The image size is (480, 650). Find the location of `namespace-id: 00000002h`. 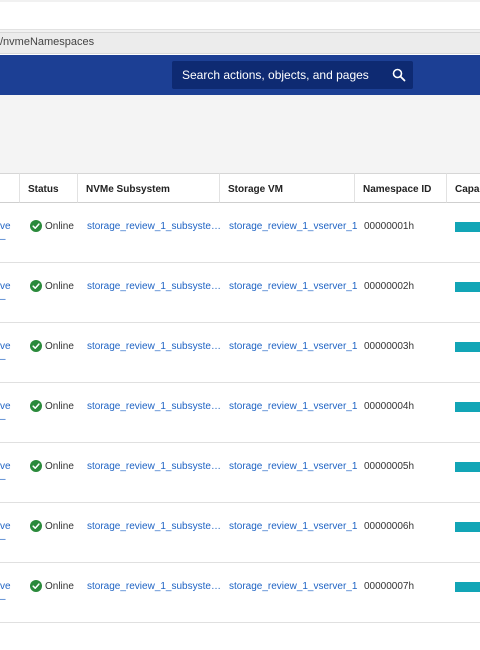

namespace-id: 00000002h is located at coordinates (389, 286).